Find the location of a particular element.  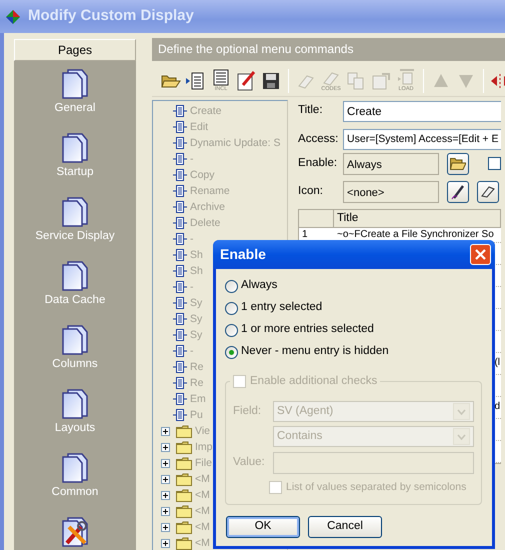

page-item: Common is located at coordinates (75, 475).